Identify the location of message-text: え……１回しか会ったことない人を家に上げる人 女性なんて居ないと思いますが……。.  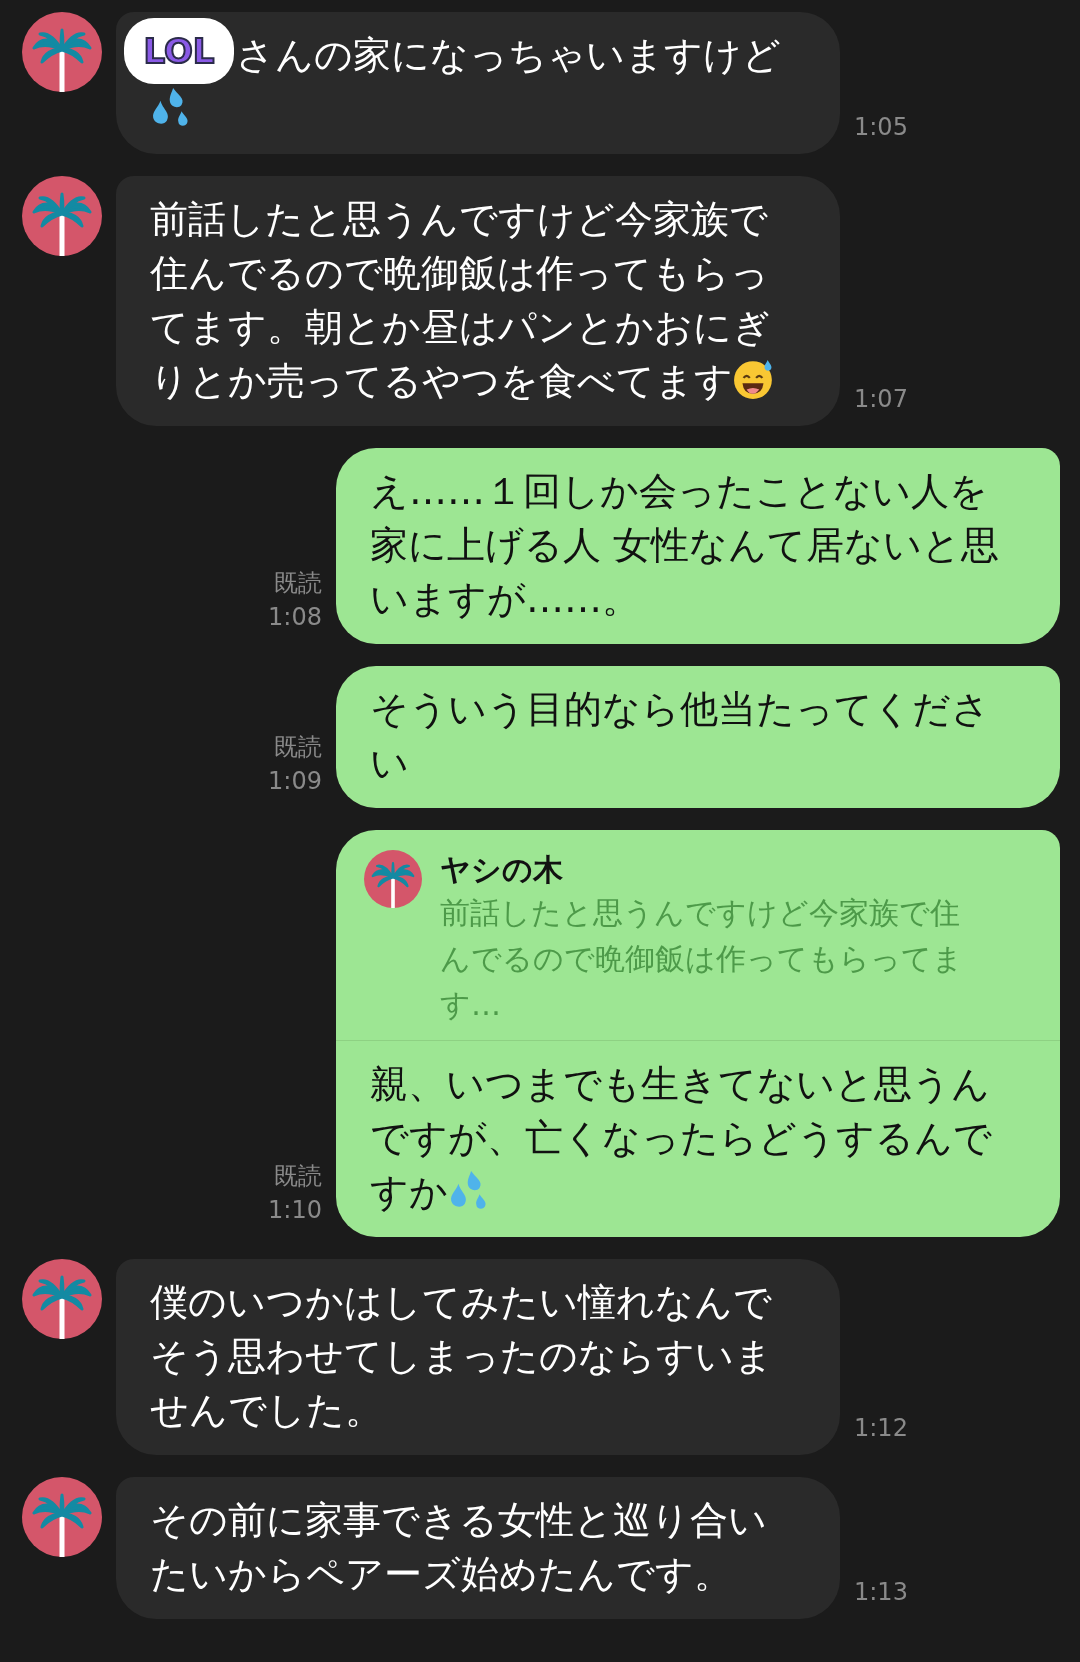
(685, 545).